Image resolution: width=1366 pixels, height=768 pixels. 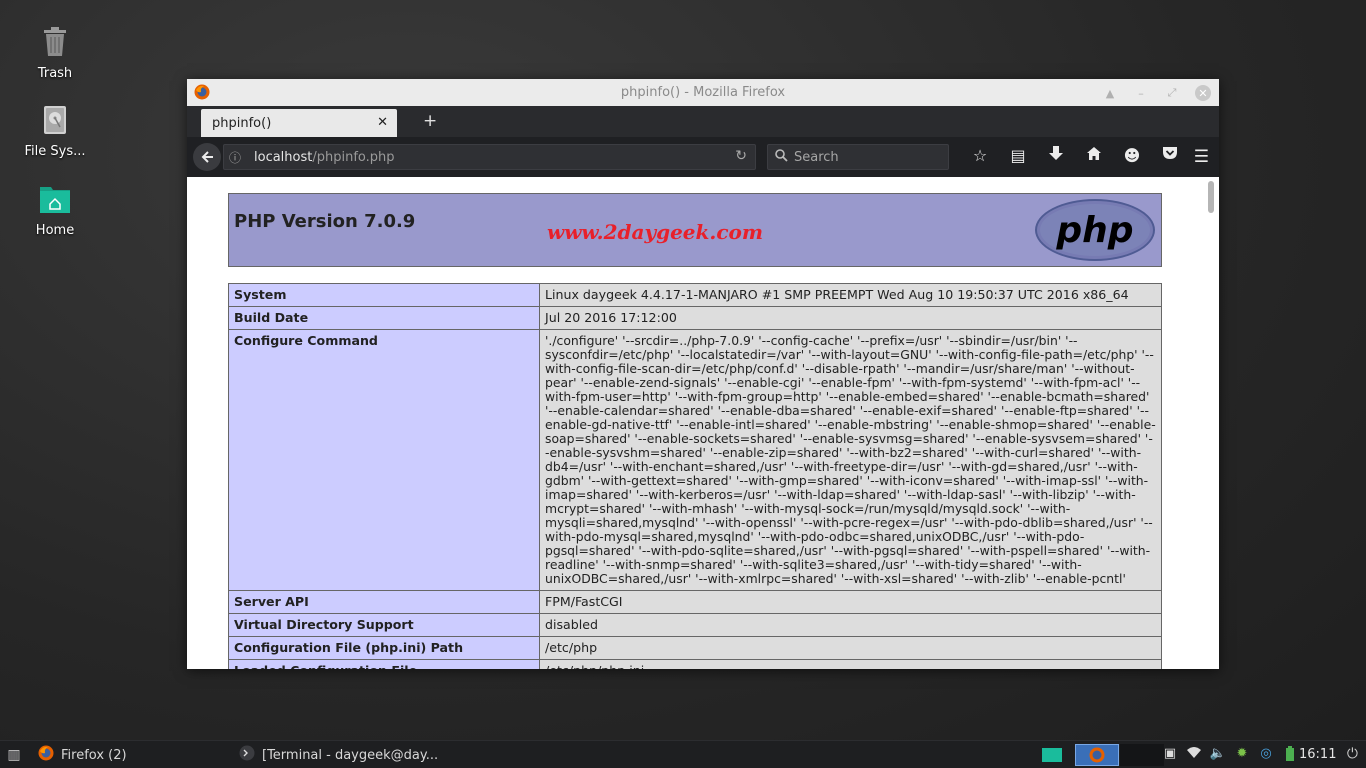 What do you see at coordinates (489, 157) in the screenshot?
I see `url-bar: ⓘ localhost/phpinfo.php ↻` at bounding box center [489, 157].